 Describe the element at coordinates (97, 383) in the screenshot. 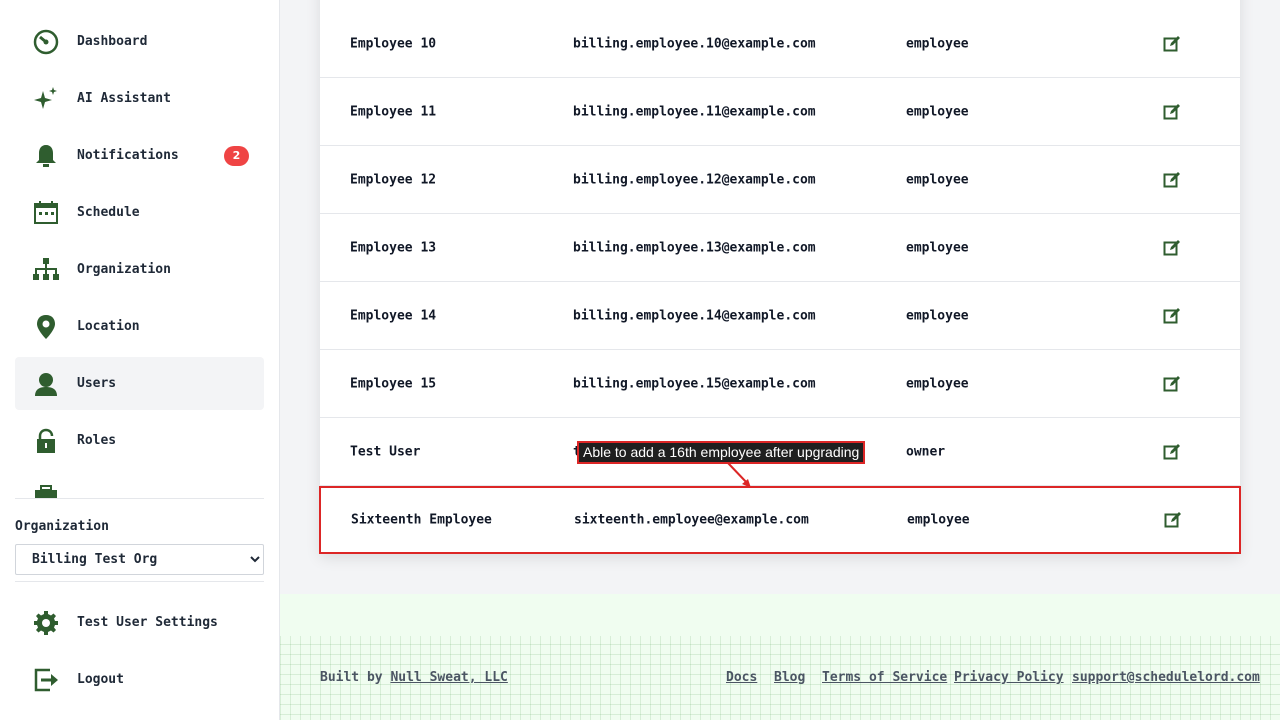

I see `sidebar-item-label: Users` at that location.